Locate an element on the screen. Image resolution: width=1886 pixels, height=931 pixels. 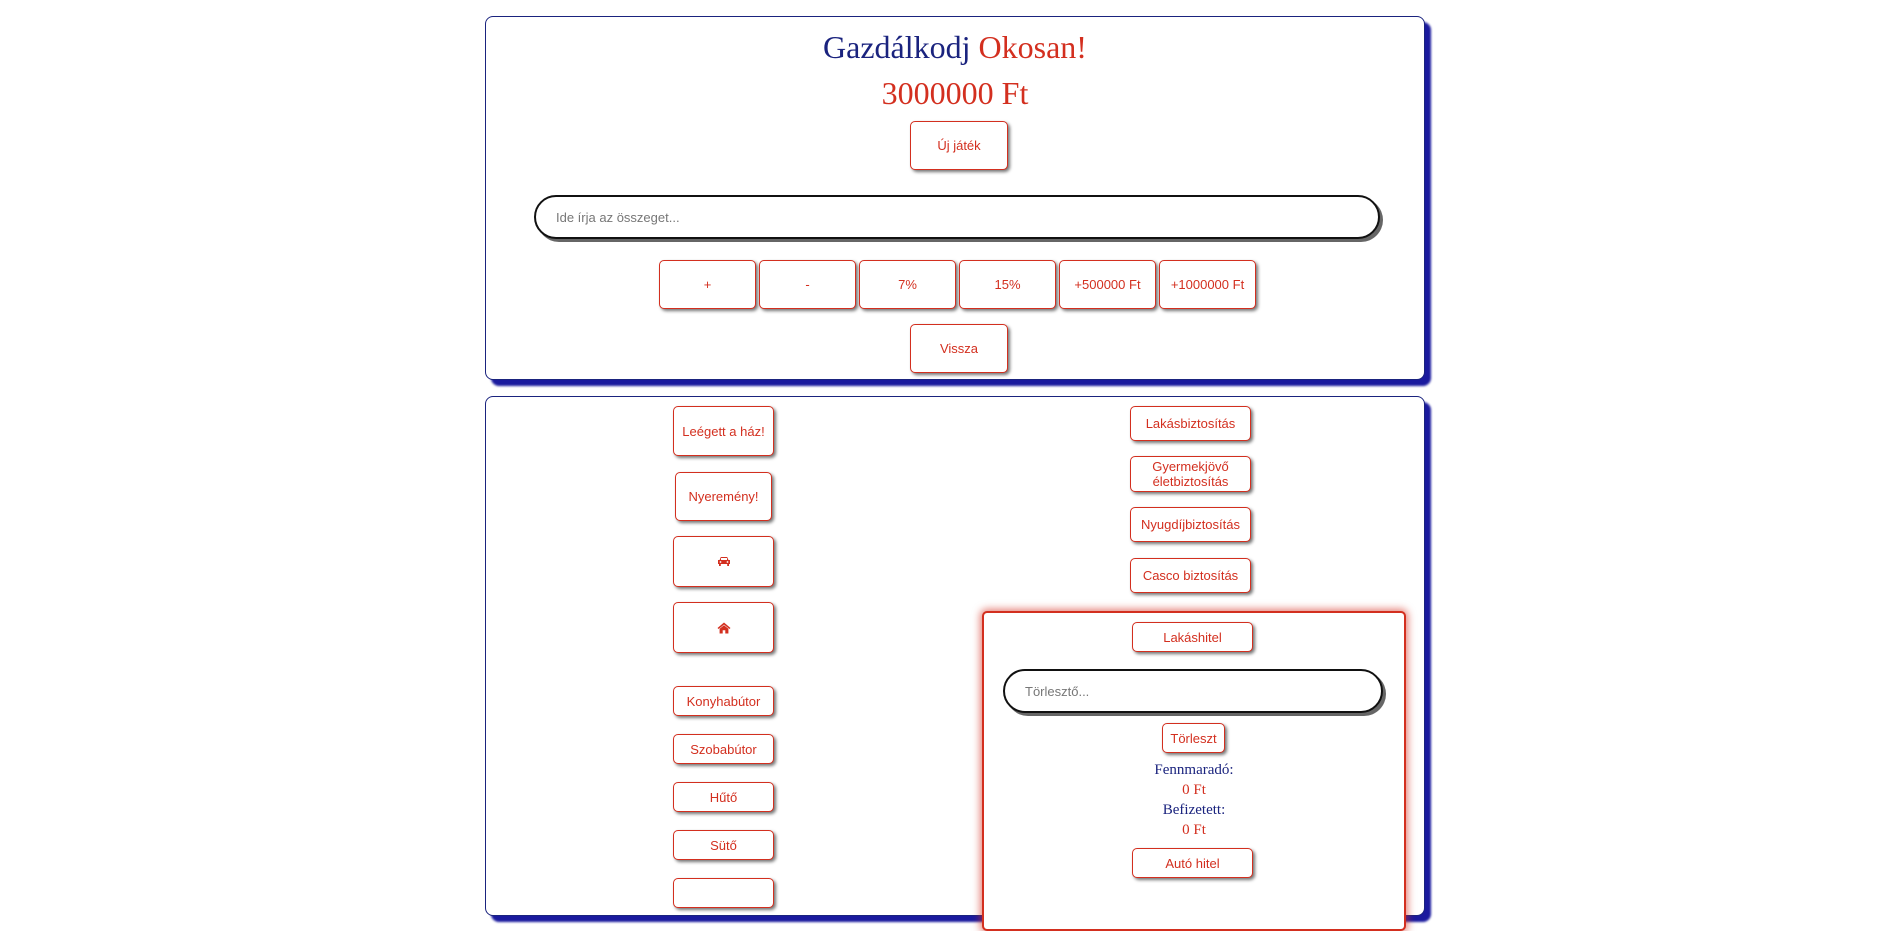
plus-button: + is located at coordinates (707, 284).